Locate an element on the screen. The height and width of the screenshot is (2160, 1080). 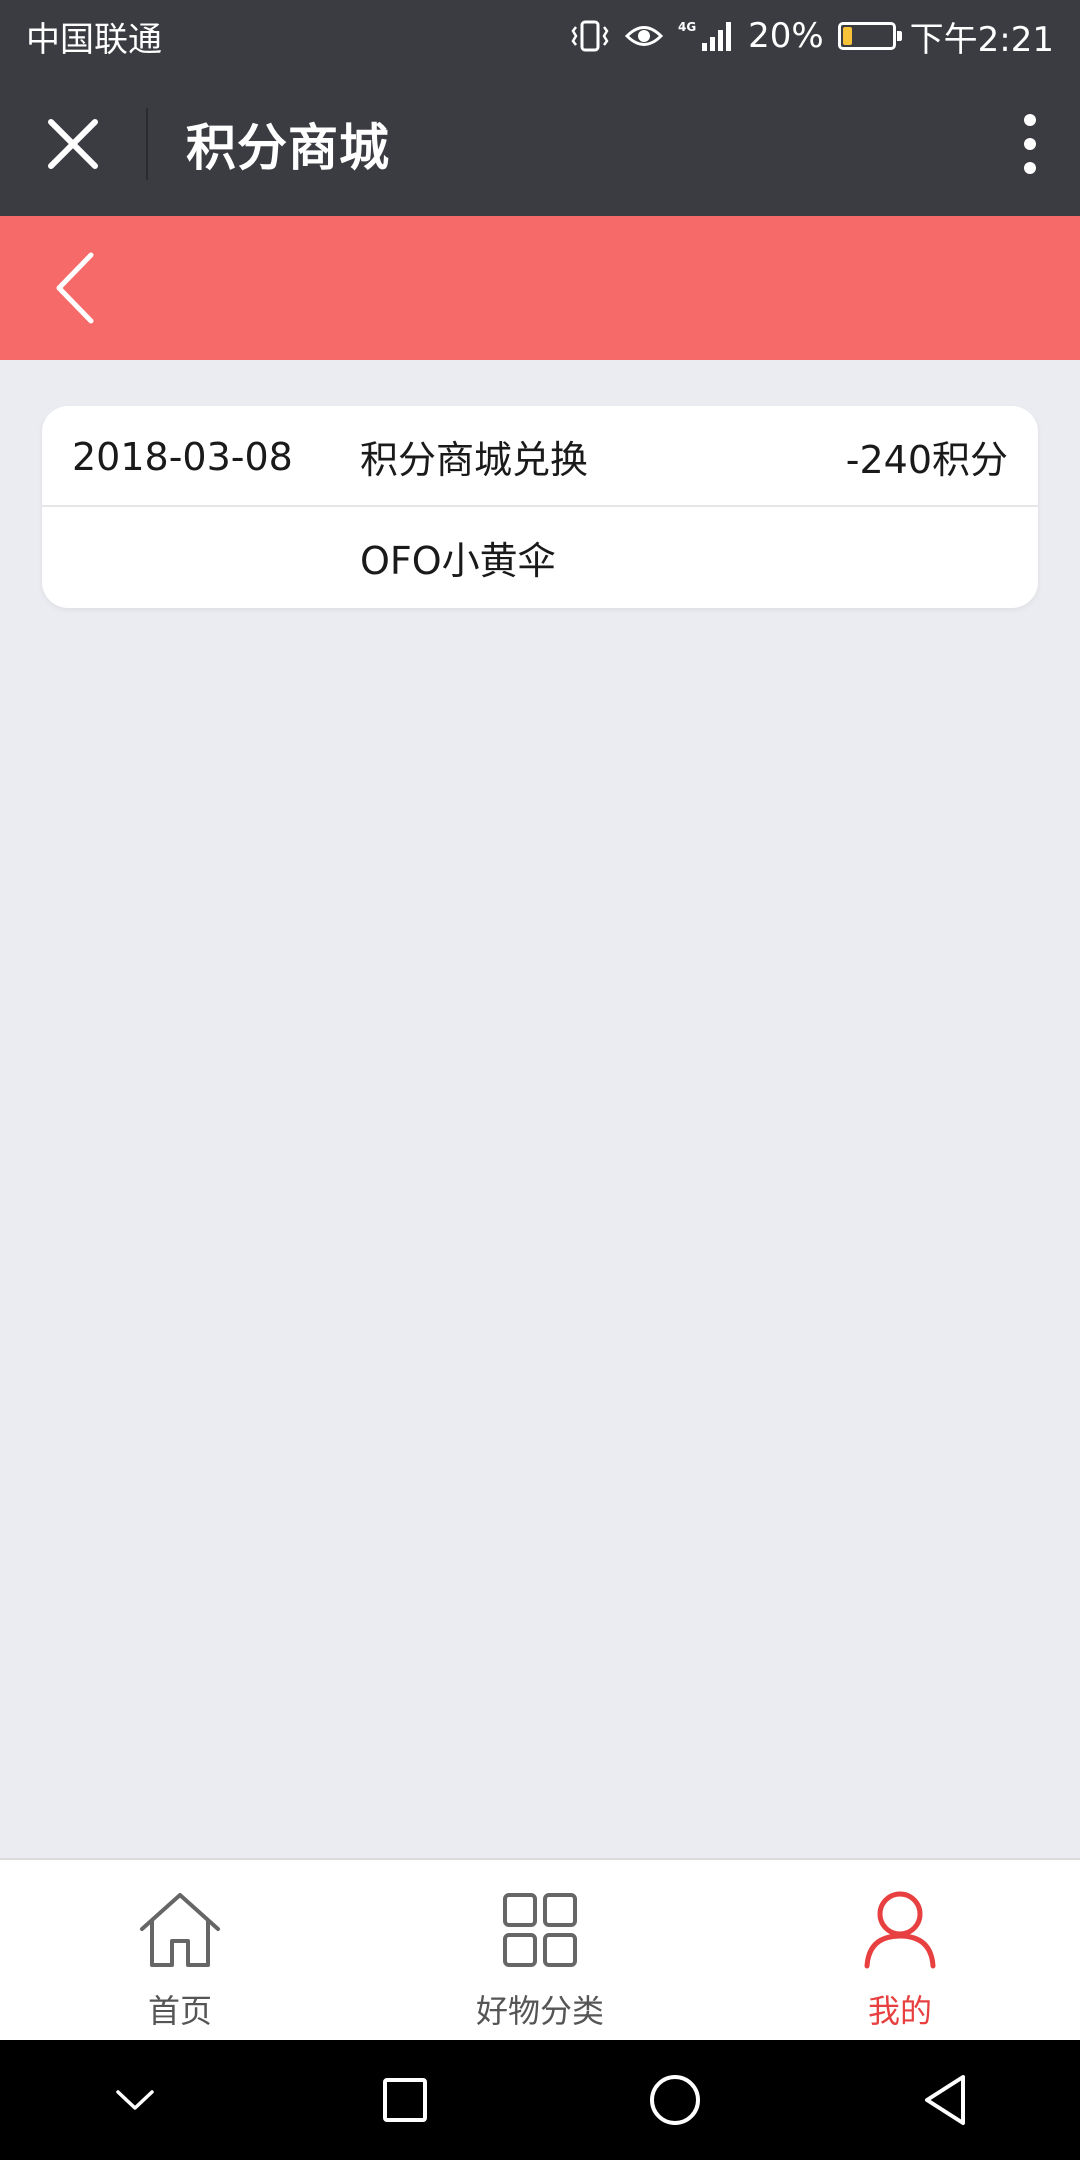
title-divider is located at coordinates (147, 144).